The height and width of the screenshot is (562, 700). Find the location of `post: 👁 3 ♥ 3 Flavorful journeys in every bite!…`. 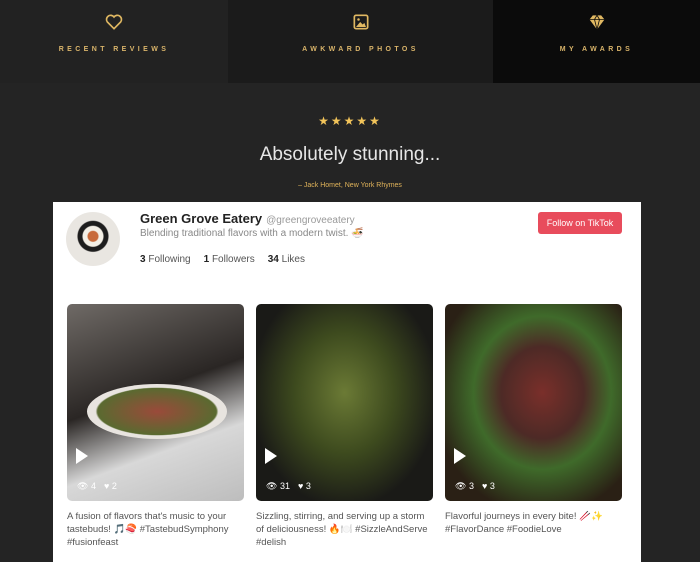

post: 👁 3 ♥ 3 Flavorful journeys in every bite!… is located at coordinates (533, 420).